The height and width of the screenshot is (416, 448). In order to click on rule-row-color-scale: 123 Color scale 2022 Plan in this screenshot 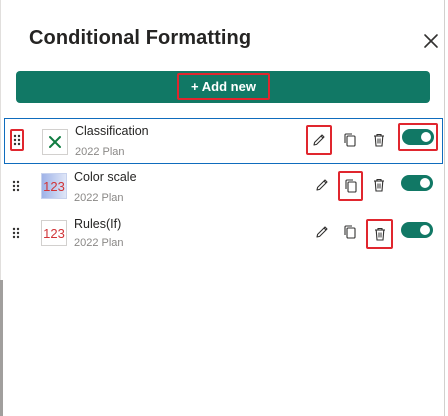, I will do `click(223, 188)`.